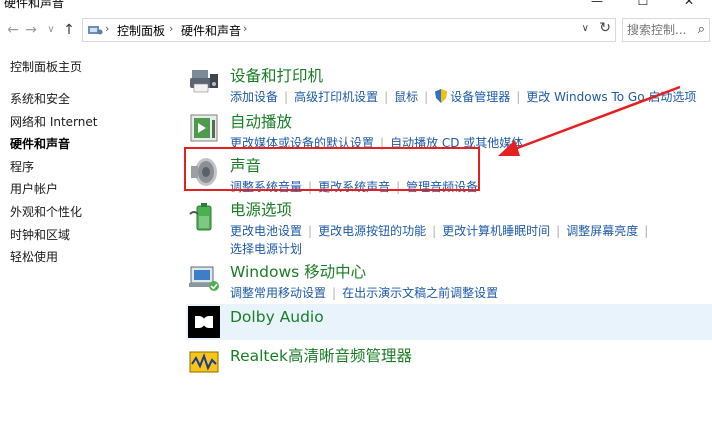 Image resolution: width=712 pixels, height=440 pixels. What do you see at coordinates (406, 97) in the screenshot?
I see `mouse-link: 鼠标` at bounding box center [406, 97].